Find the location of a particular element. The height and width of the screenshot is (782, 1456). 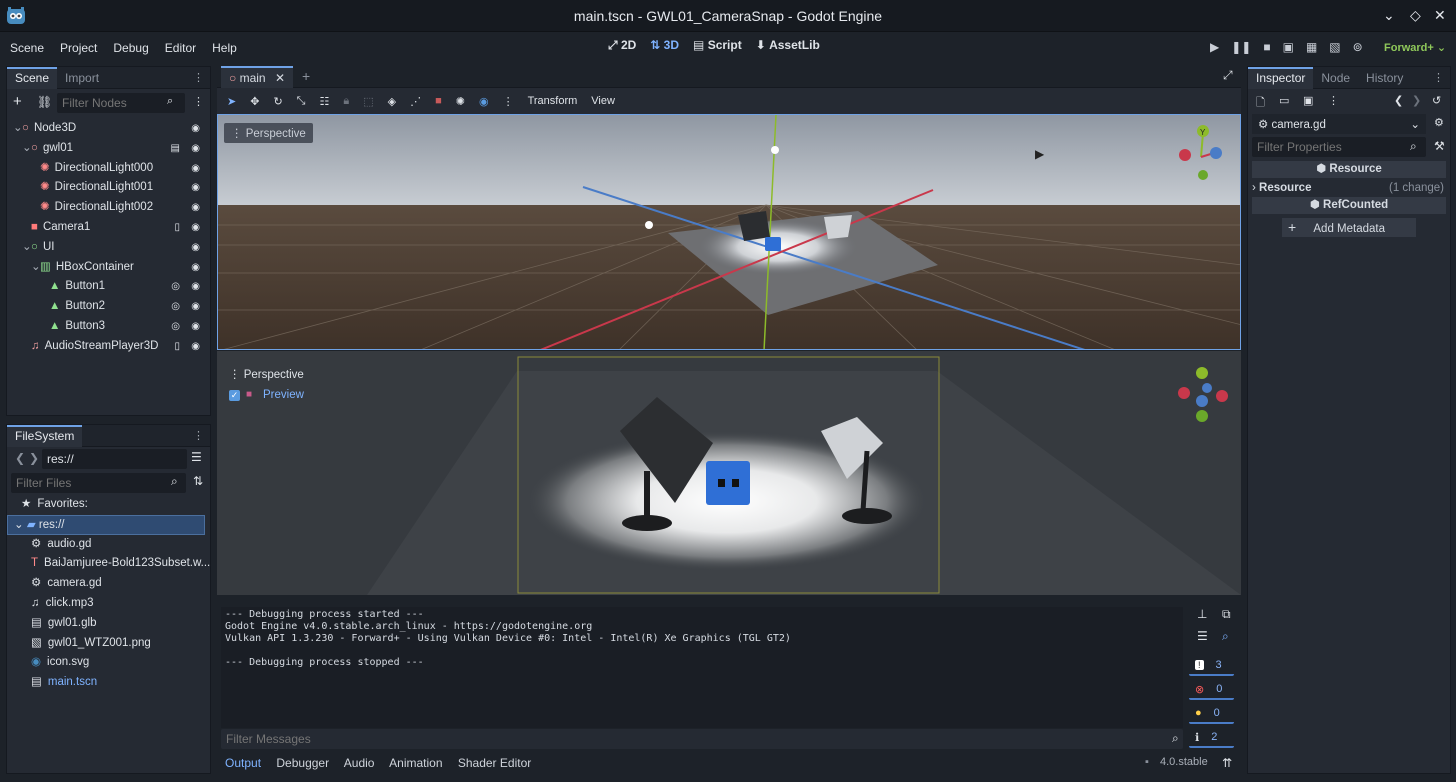

res-root-row: ⌄ ▰ res:// is located at coordinates (106, 524).